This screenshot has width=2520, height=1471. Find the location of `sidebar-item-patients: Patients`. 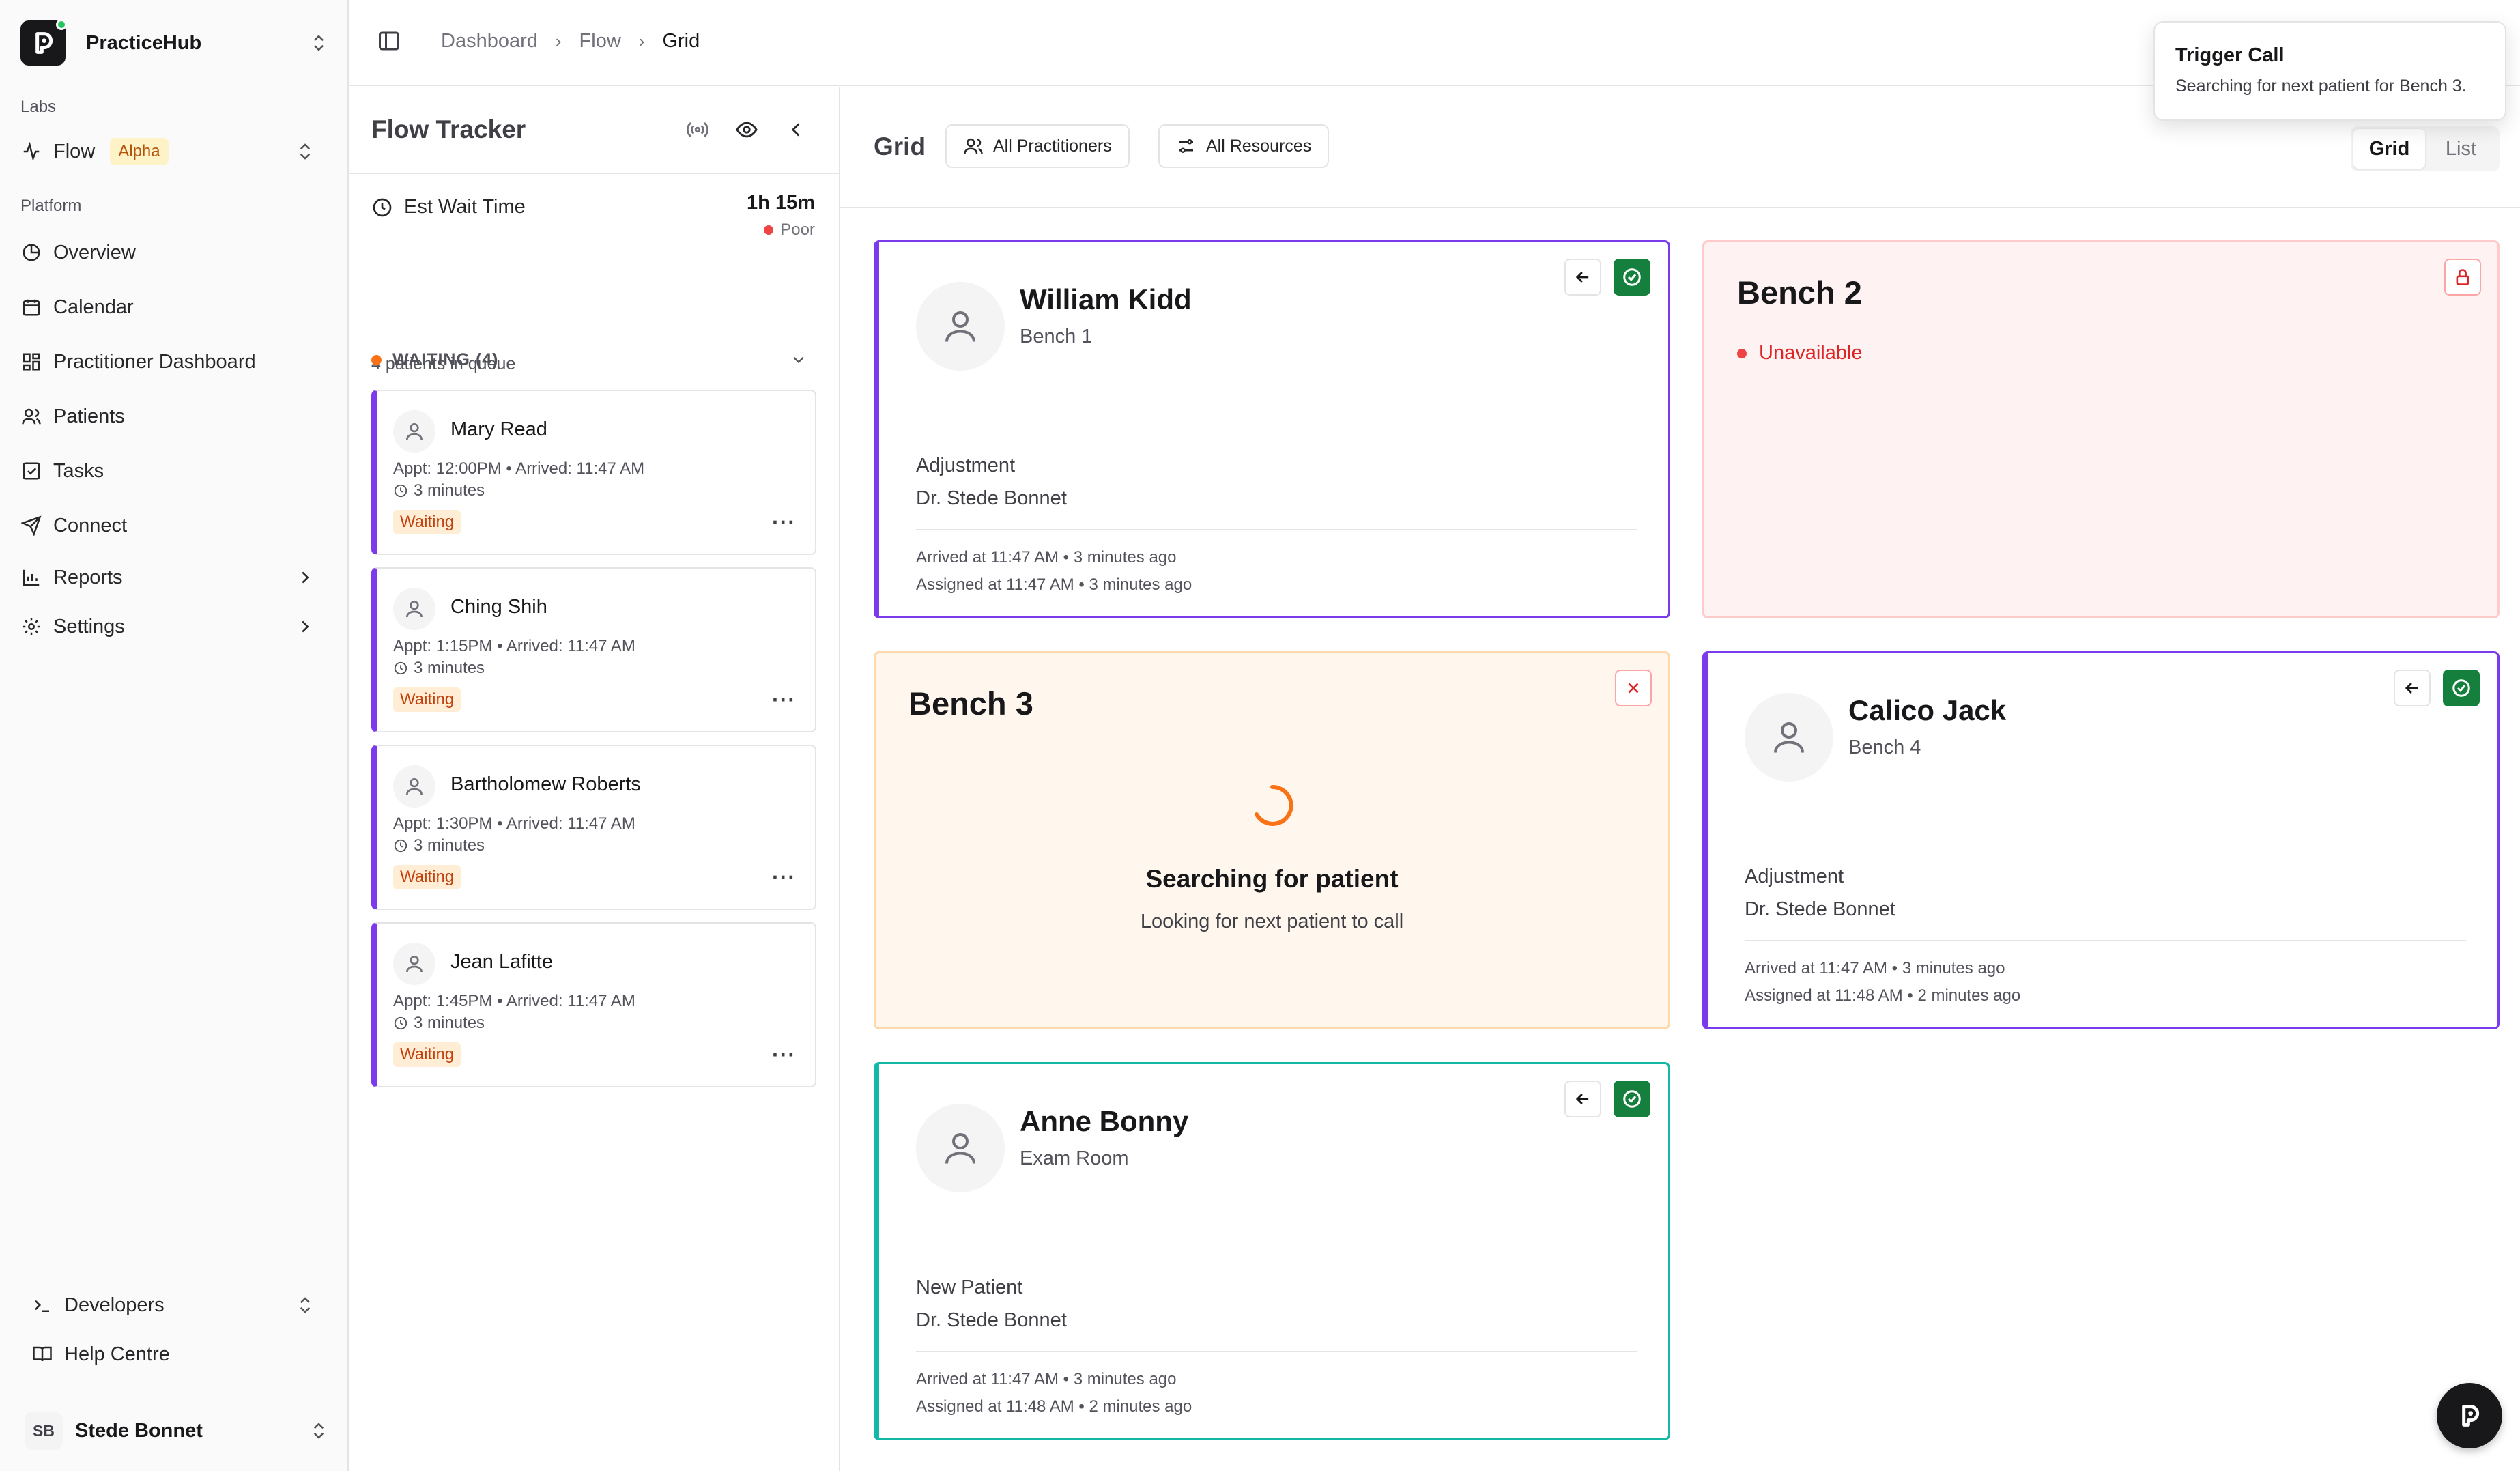

sidebar-item-patients: Patients is located at coordinates (174, 416).